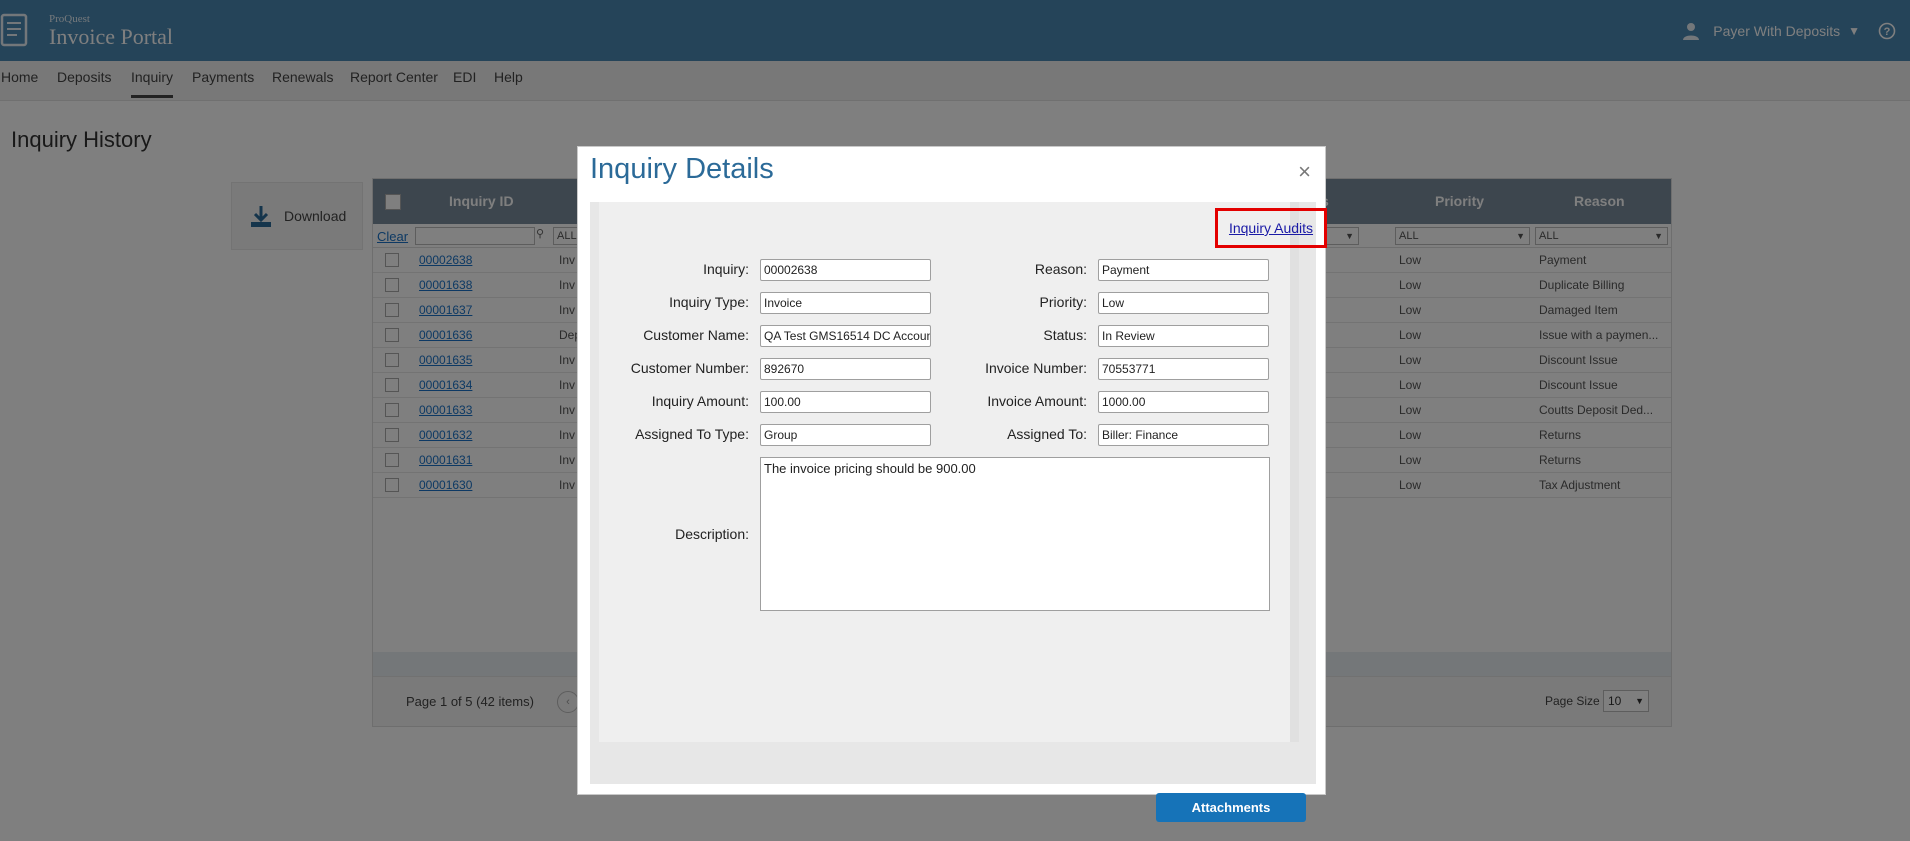 The height and width of the screenshot is (841, 1910). What do you see at coordinates (689, 368) in the screenshot?
I see `customer-number-label: Customer Number:` at bounding box center [689, 368].